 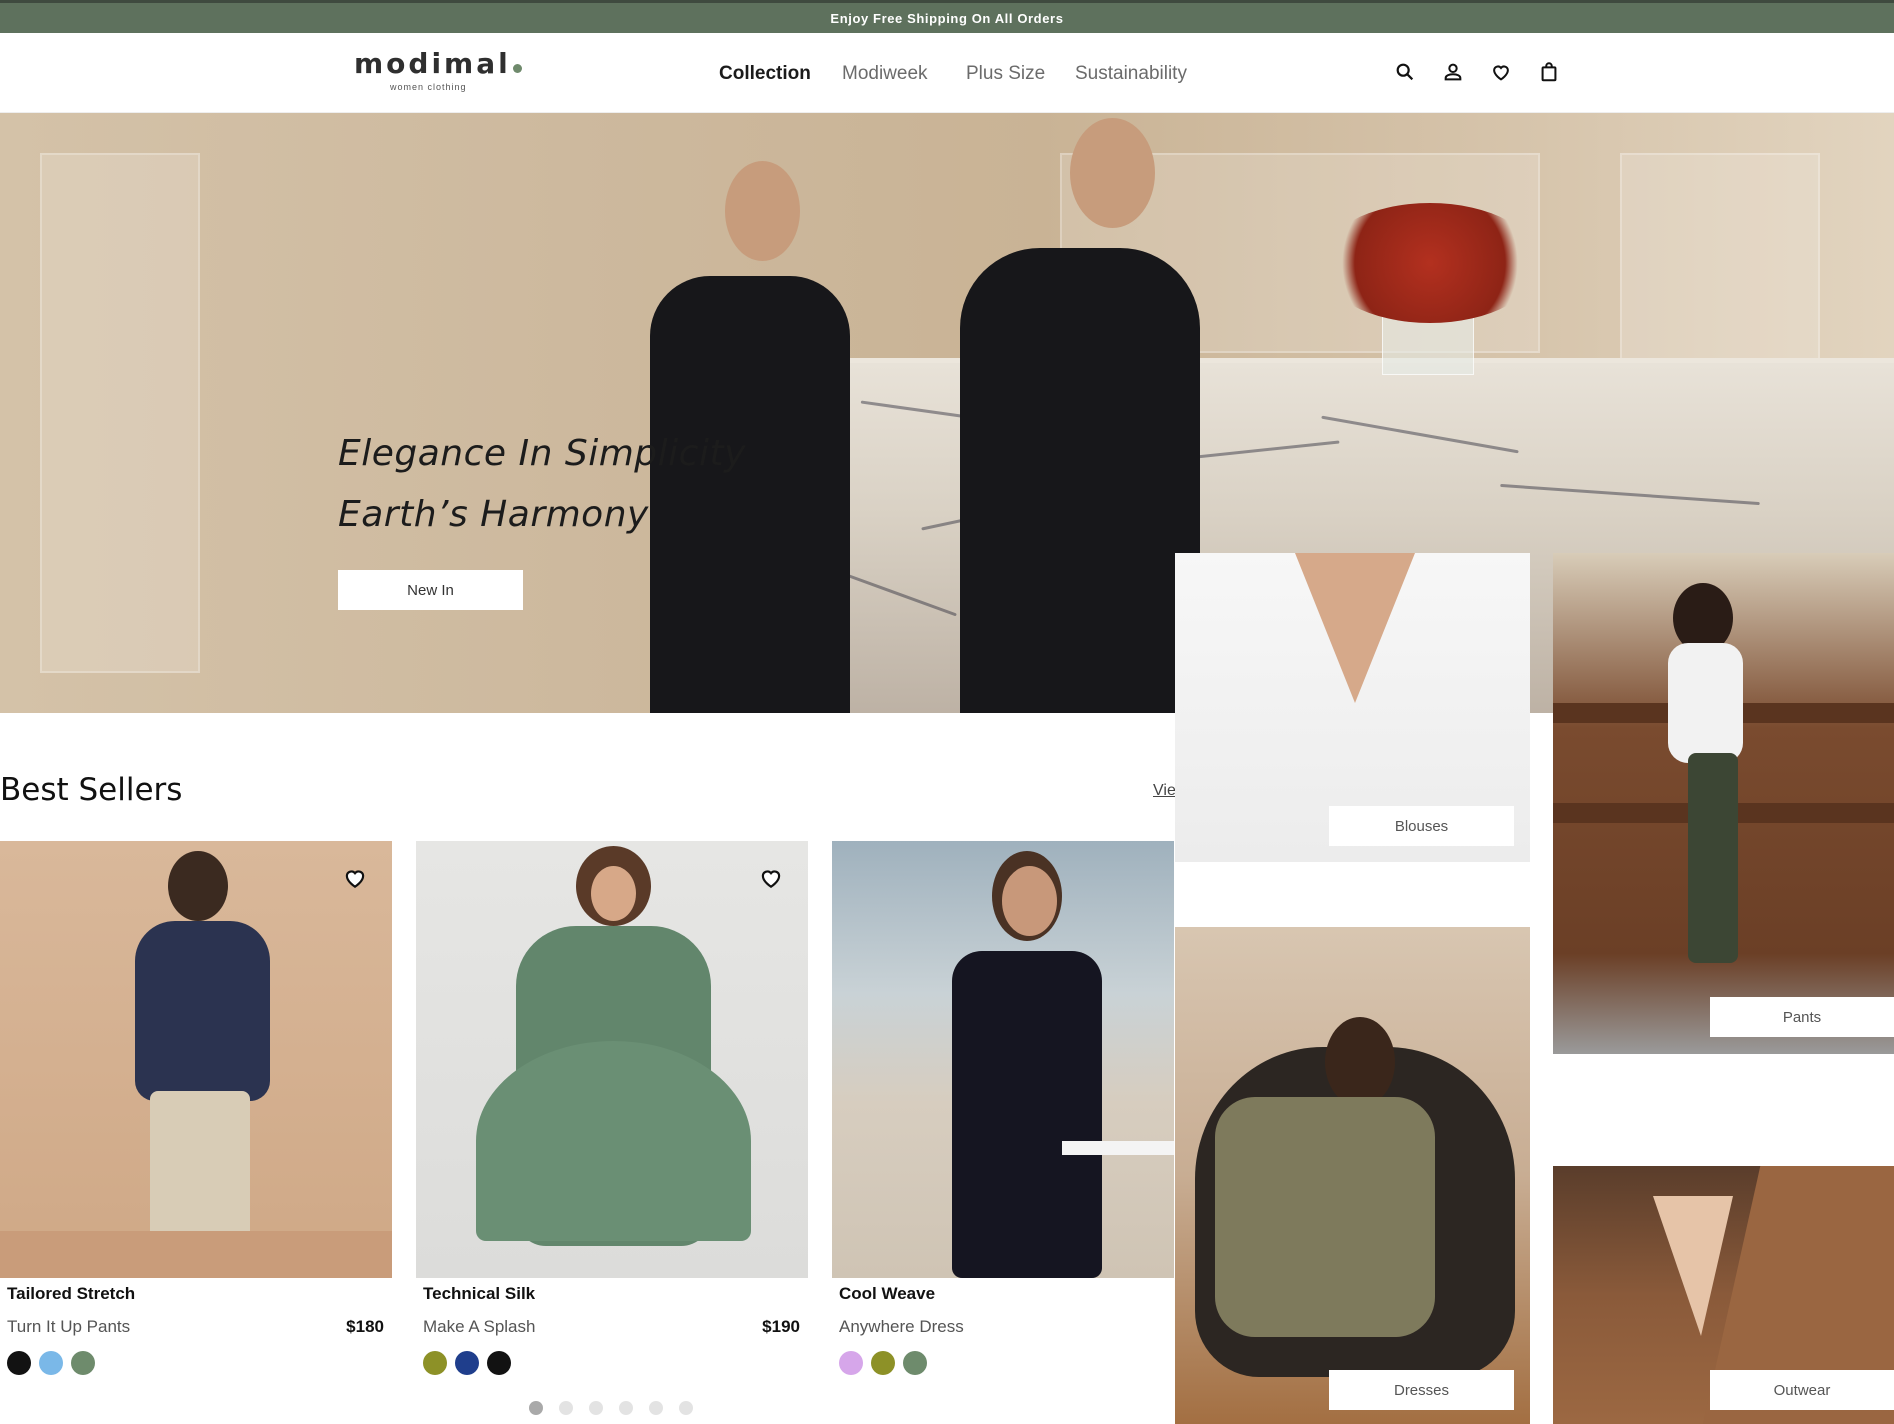 I want to click on category-button-pants: Pants, so click(x=1802, y=1017).